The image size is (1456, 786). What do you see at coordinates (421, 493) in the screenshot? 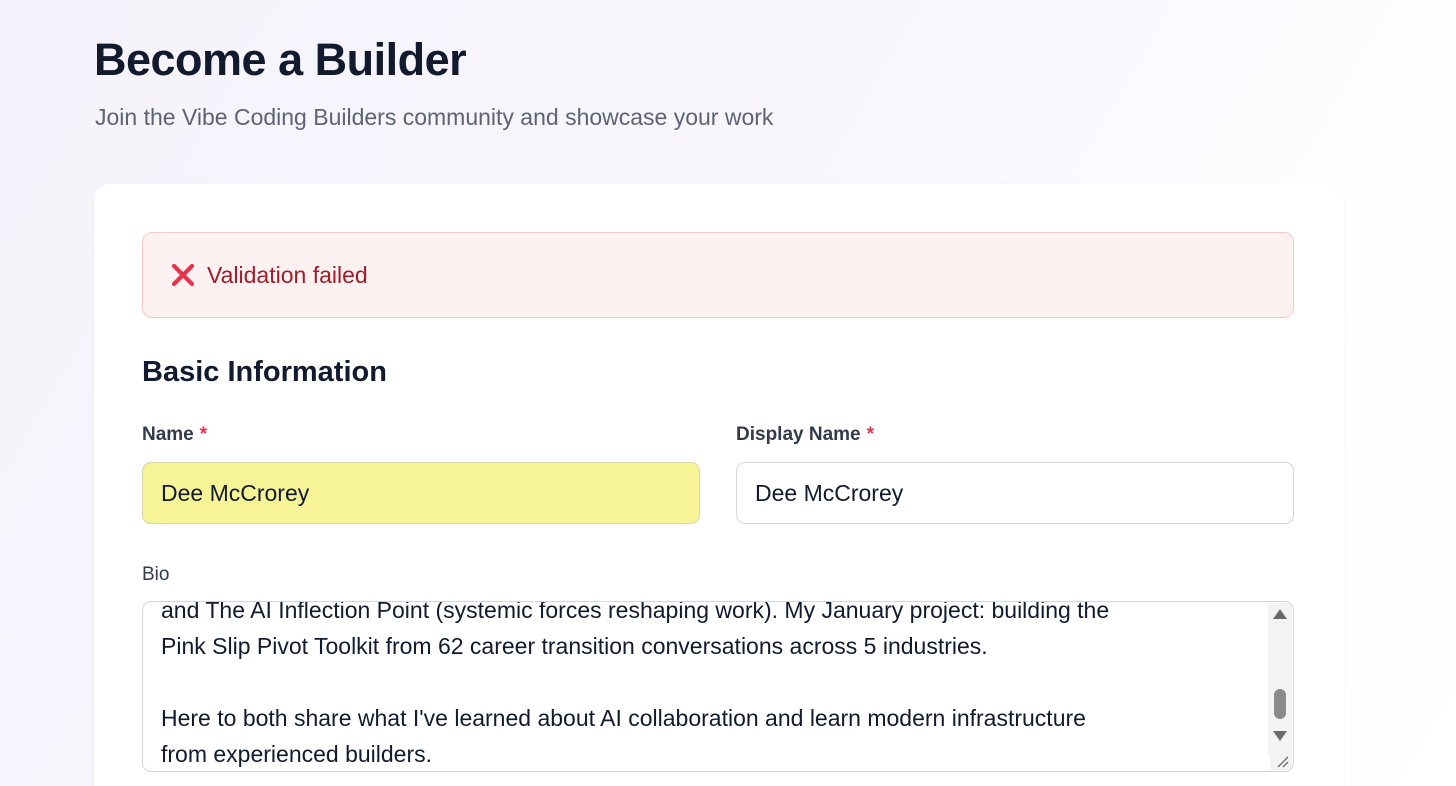
I see `name-input` at bounding box center [421, 493].